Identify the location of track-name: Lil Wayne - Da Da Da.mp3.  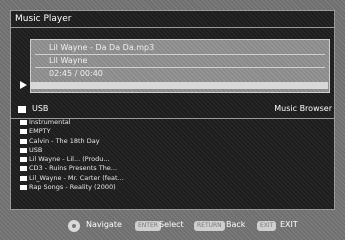
(102, 47).